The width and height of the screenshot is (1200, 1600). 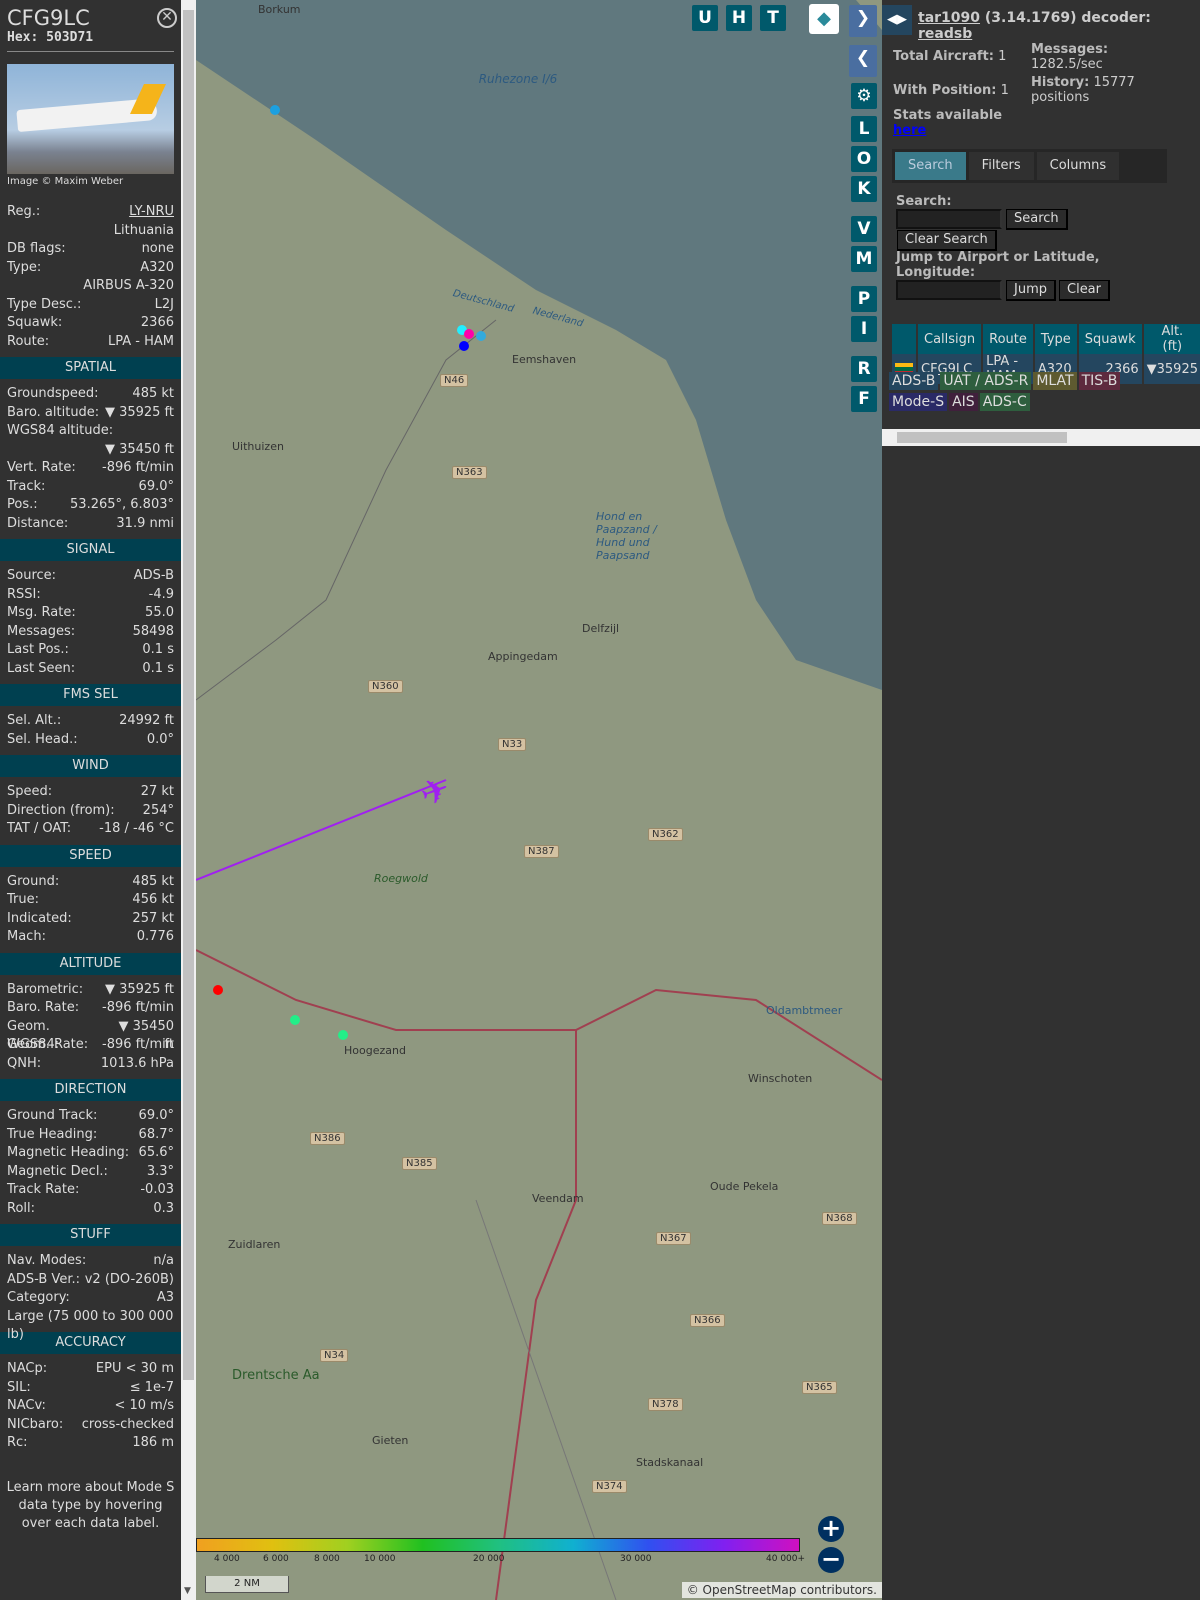 I want to click on row-label: NICbaro:, so click(x=35, y=1424).